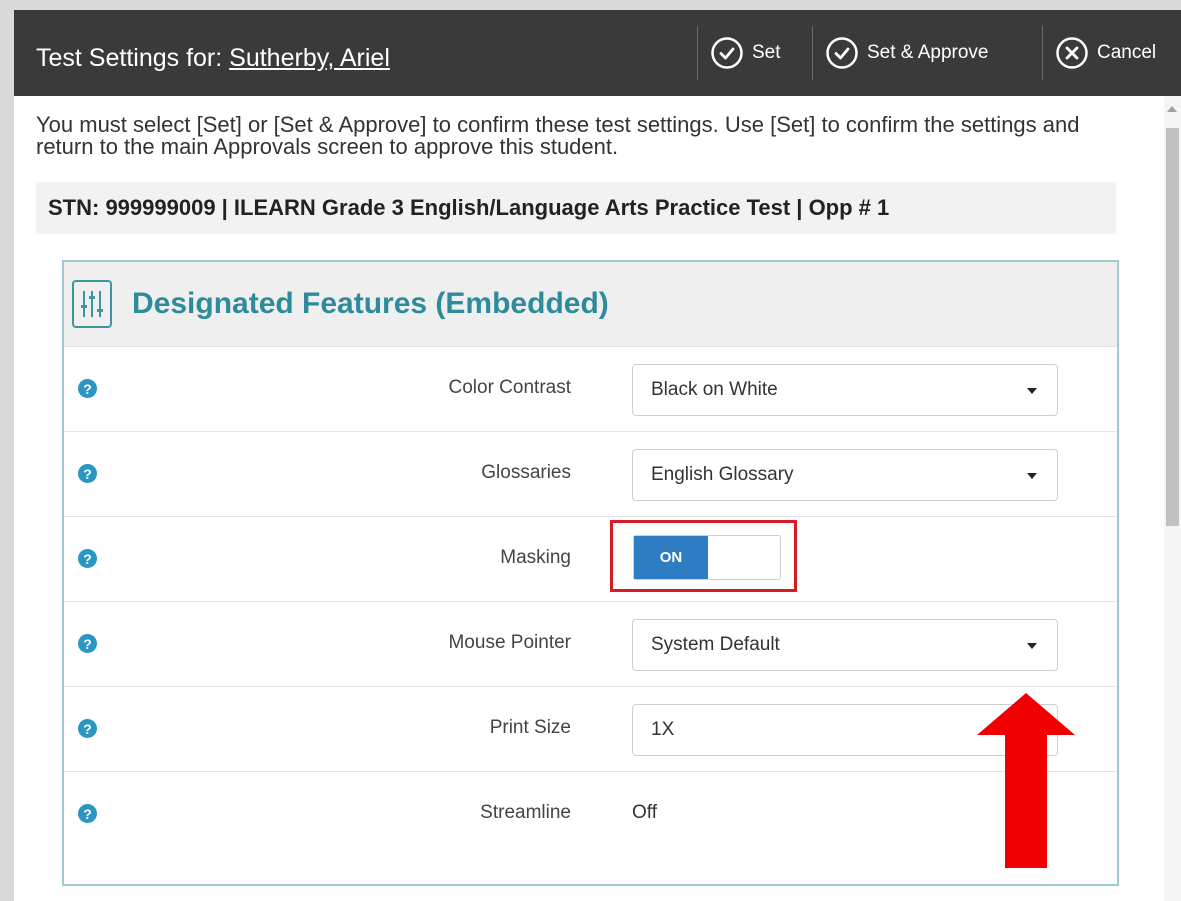  Describe the element at coordinates (590, 389) in the screenshot. I see `setting-row-color-contrast: ? Color Contrast Black on White` at that location.